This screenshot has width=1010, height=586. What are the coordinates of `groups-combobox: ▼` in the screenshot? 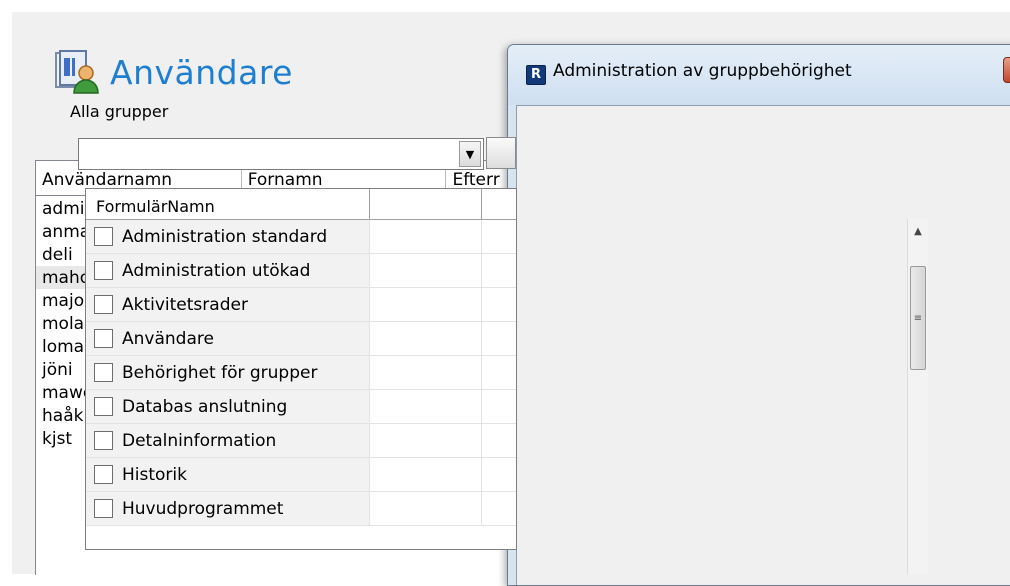 It's located at (281, 154).